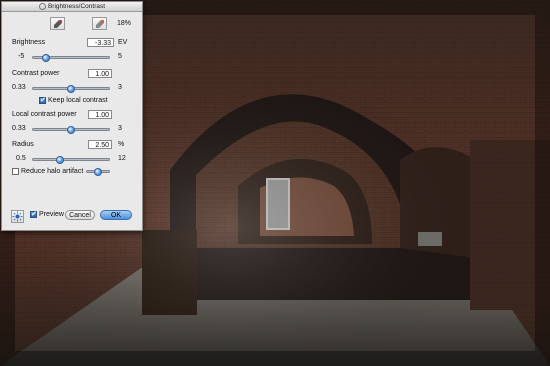 The height and width of the screenshot is (366, 550). I want to click on contrast-power-min-label: 0.33, so click(19, 87).